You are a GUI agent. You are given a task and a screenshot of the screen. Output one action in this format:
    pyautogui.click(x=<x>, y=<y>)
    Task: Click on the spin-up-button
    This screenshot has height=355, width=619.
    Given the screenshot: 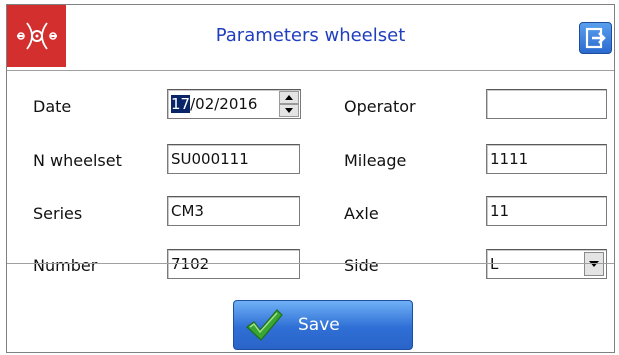 What is the action you would take?
    pyautogui.click(x=289, y=97)
    